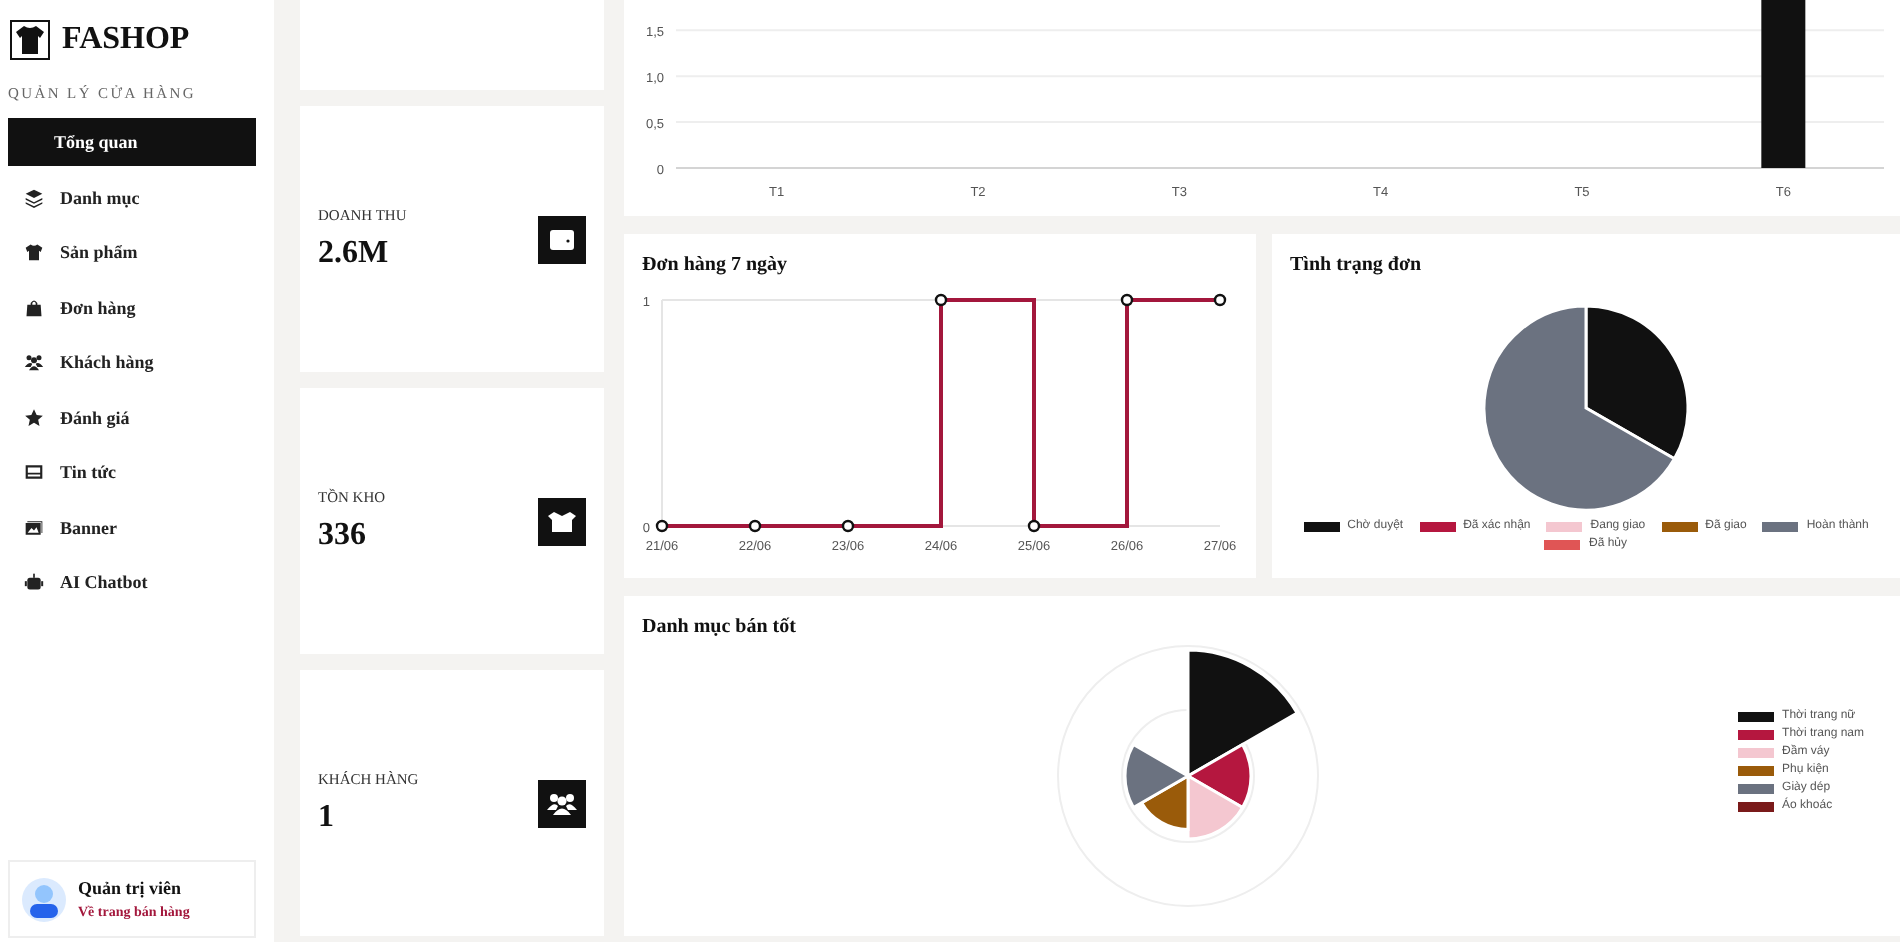 The image size is (1900, 942). Describe the element at coordinates (719, 628) in the screenshot. I see `chart-title: Danh mục bán tốt` at that location.